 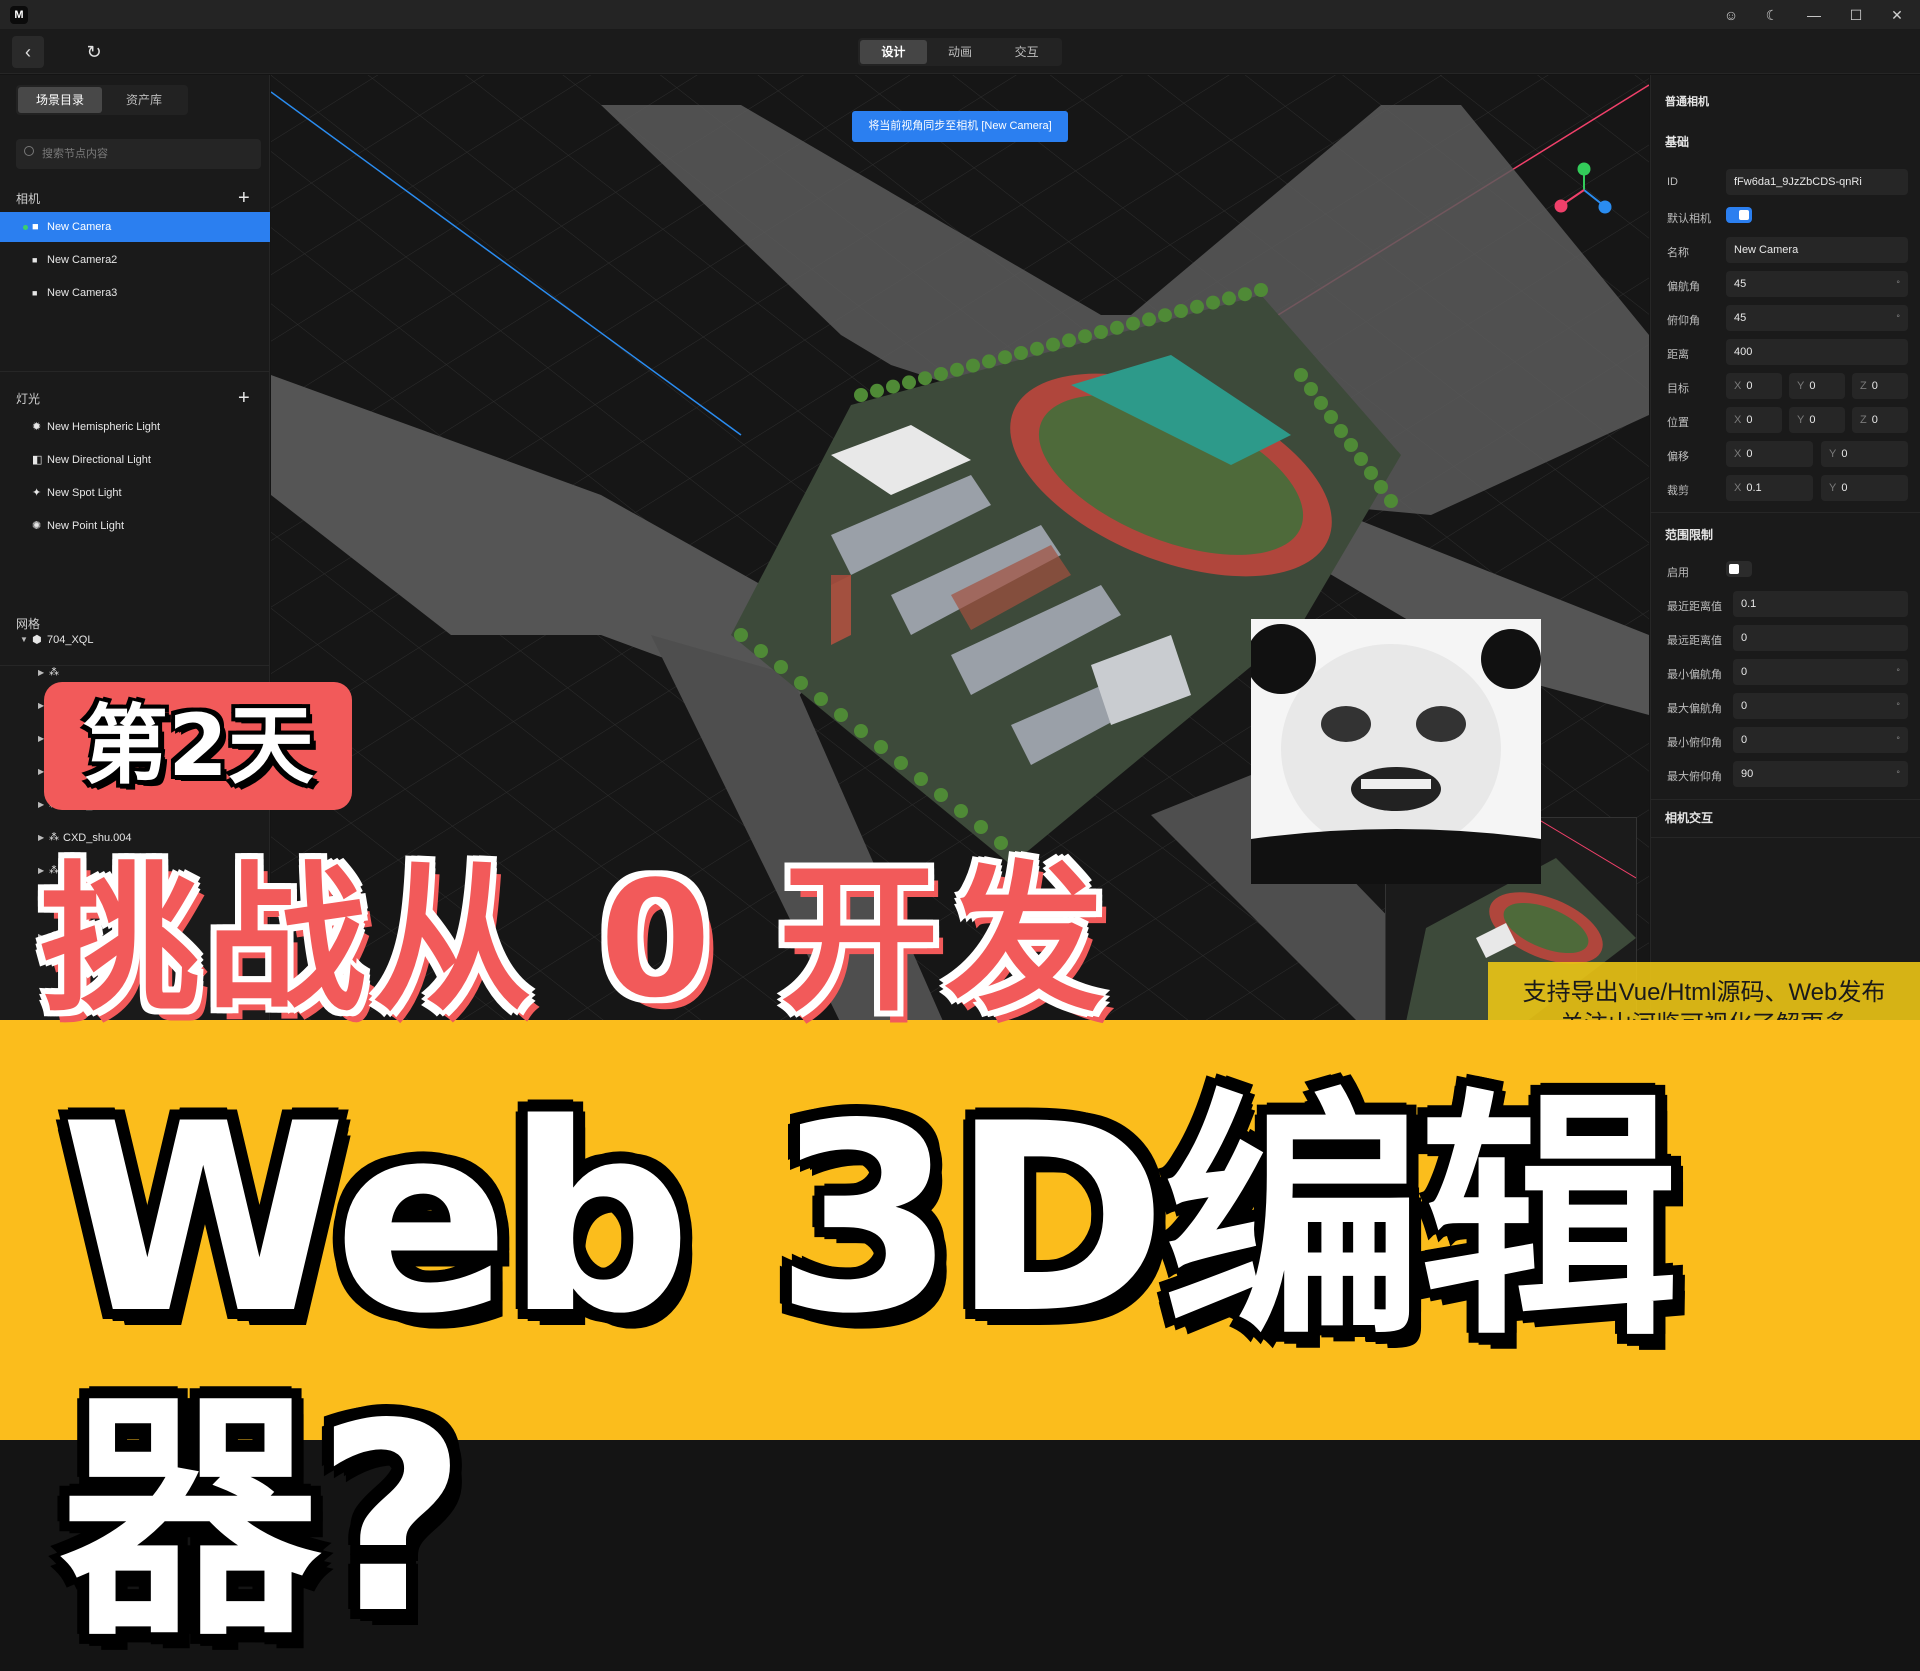 I want to click on camera-item: ■ New Camera3, so click(x=135, y=293).